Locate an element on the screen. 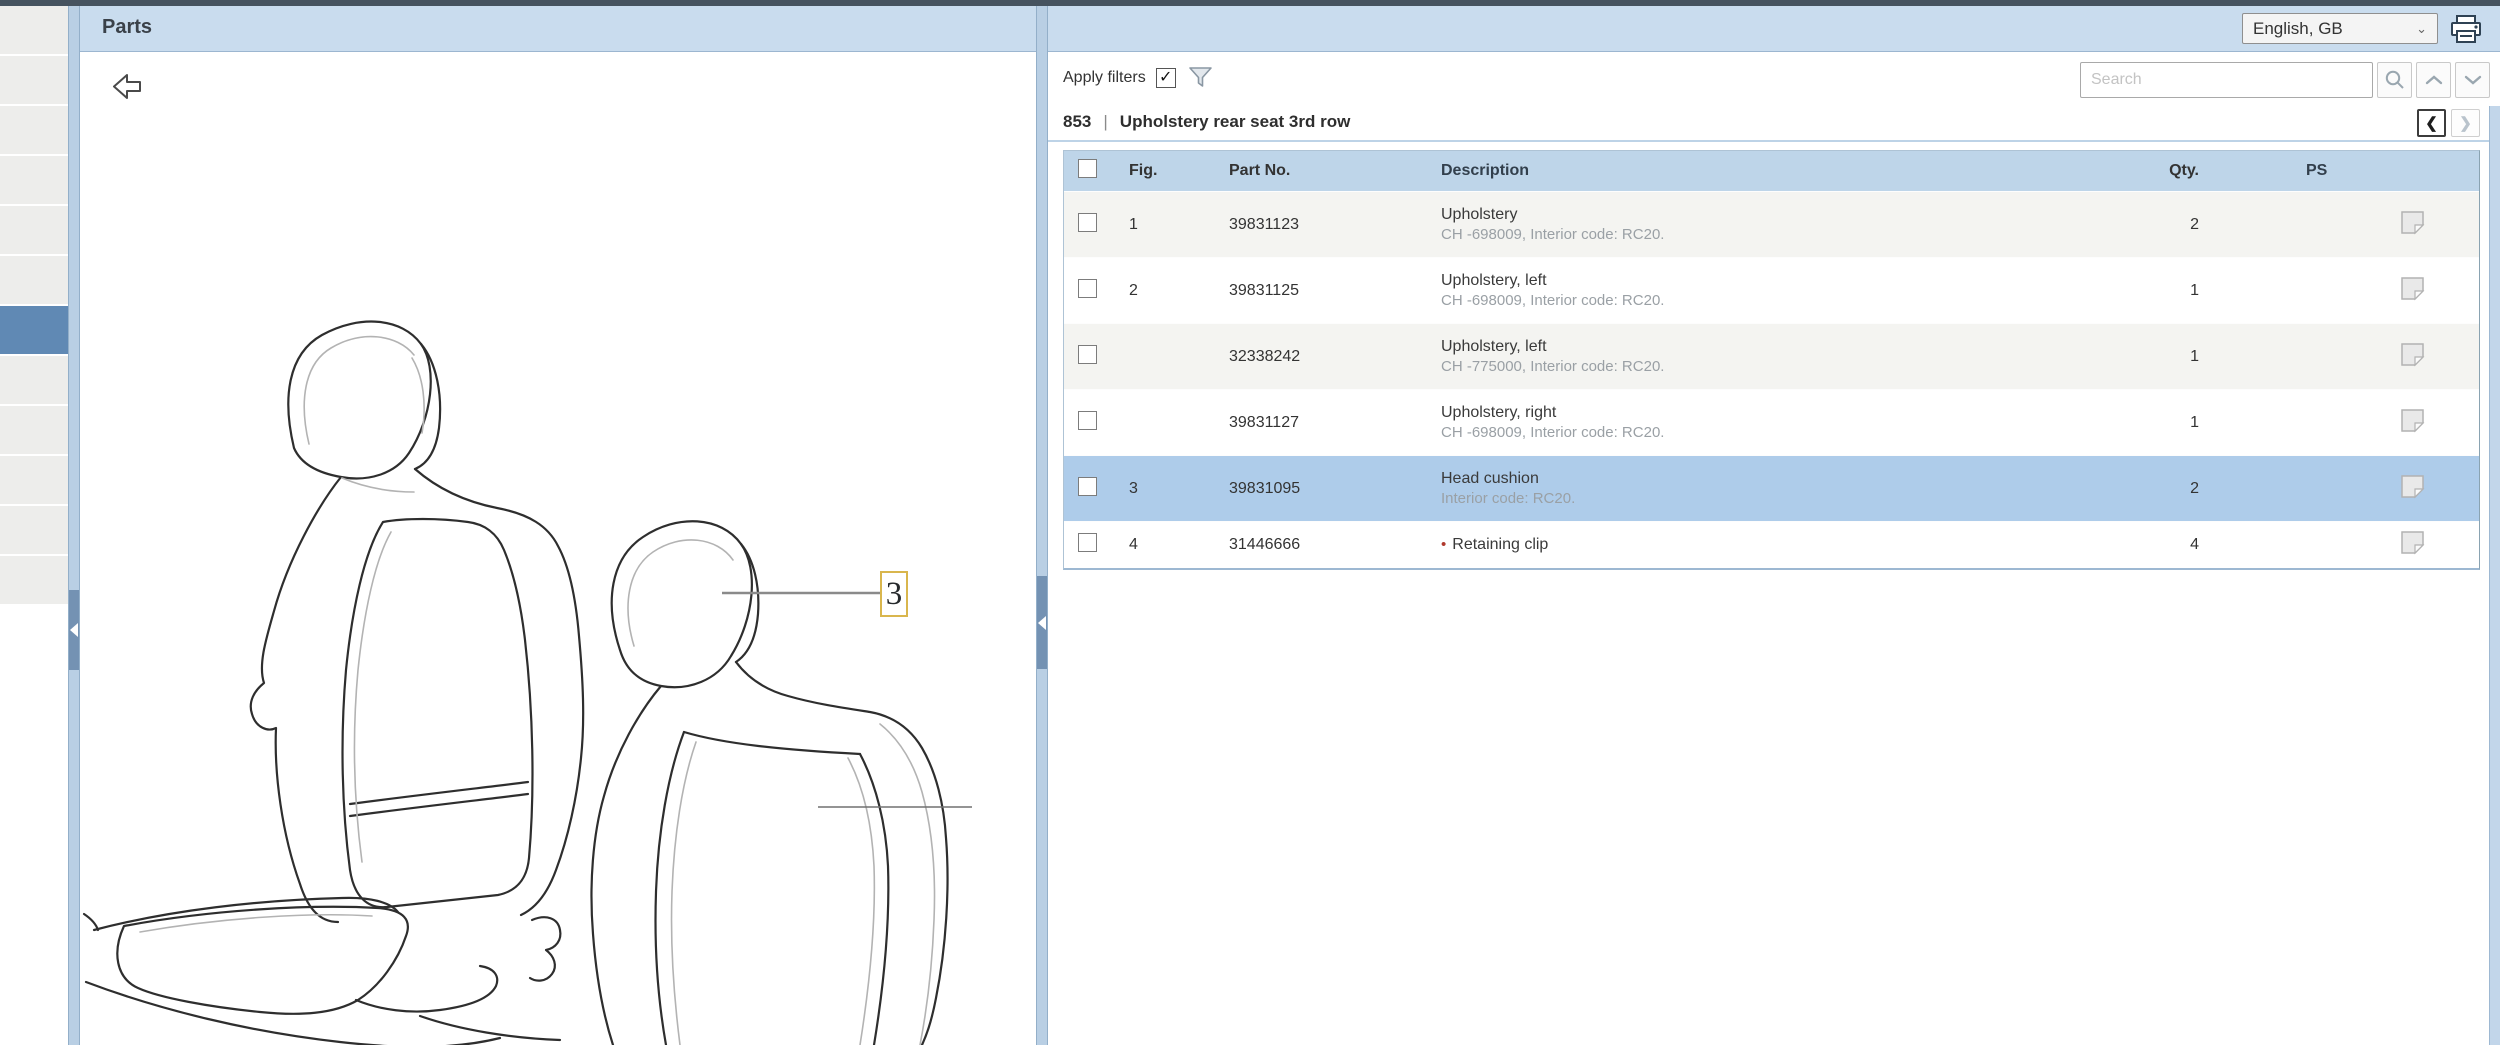 The height and width of the screenshot is (1045, 2500). search-group is located at coordinates (2285, 80).